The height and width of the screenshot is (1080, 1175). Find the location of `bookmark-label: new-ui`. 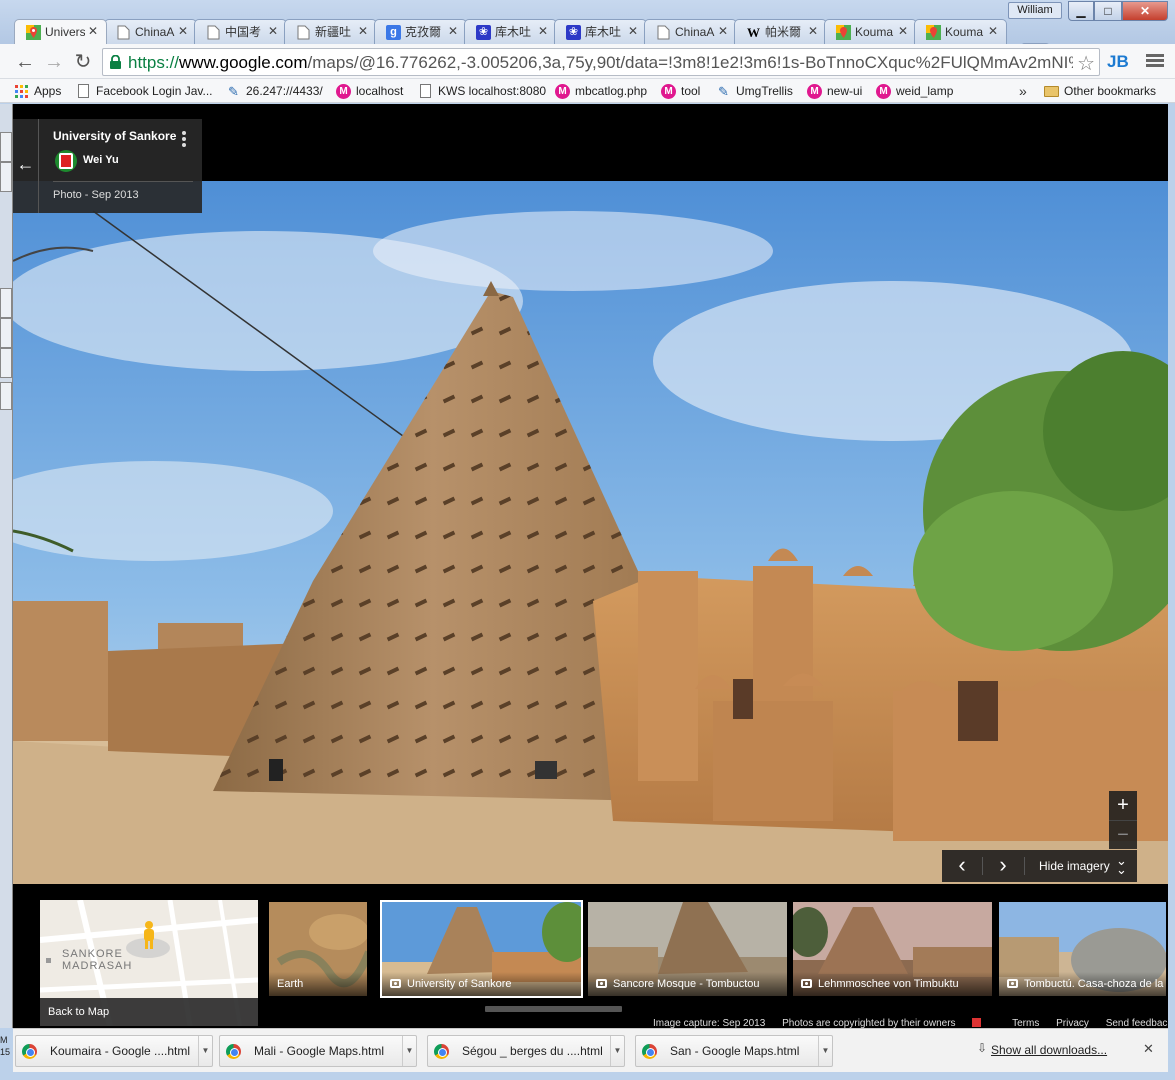

bookmark-label: new-ui is located at coordinates (845, 91).